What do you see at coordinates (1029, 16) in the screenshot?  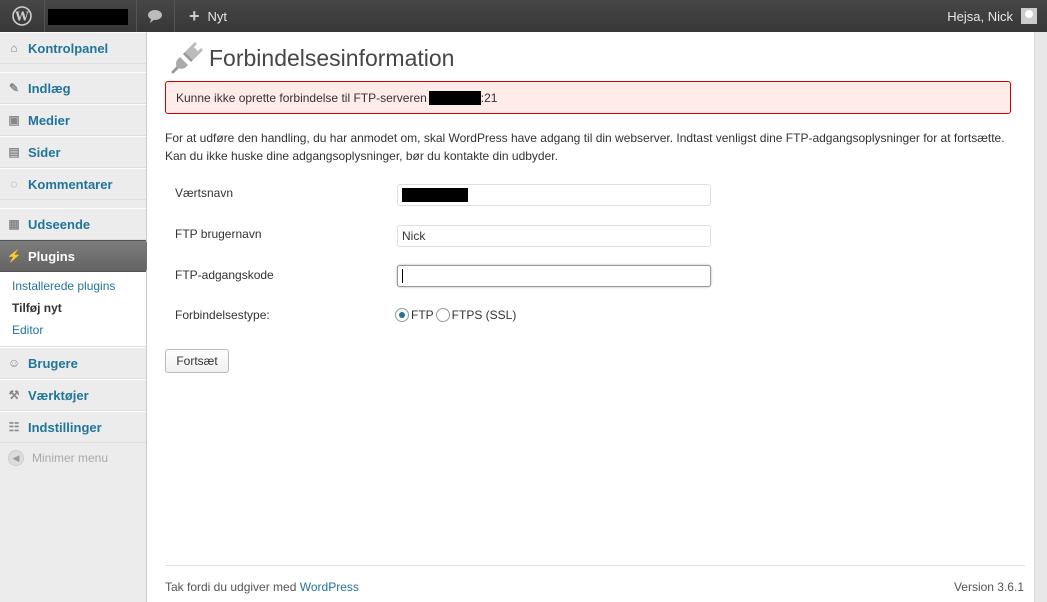 I see `avatar` at bounding box center [1029, 16].